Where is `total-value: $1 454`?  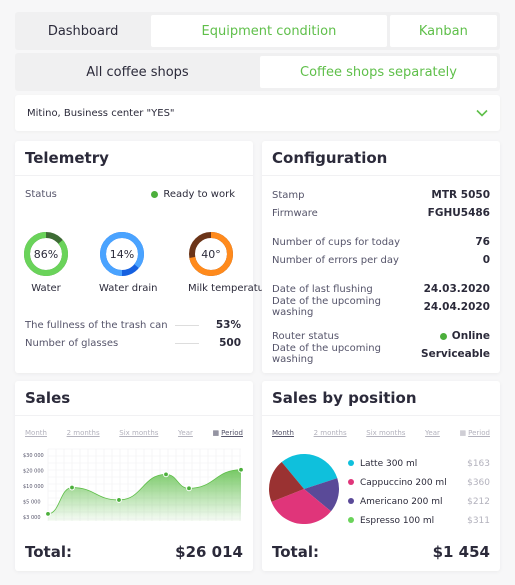 total-value: $1 454 is located at coordinates (461, 552).